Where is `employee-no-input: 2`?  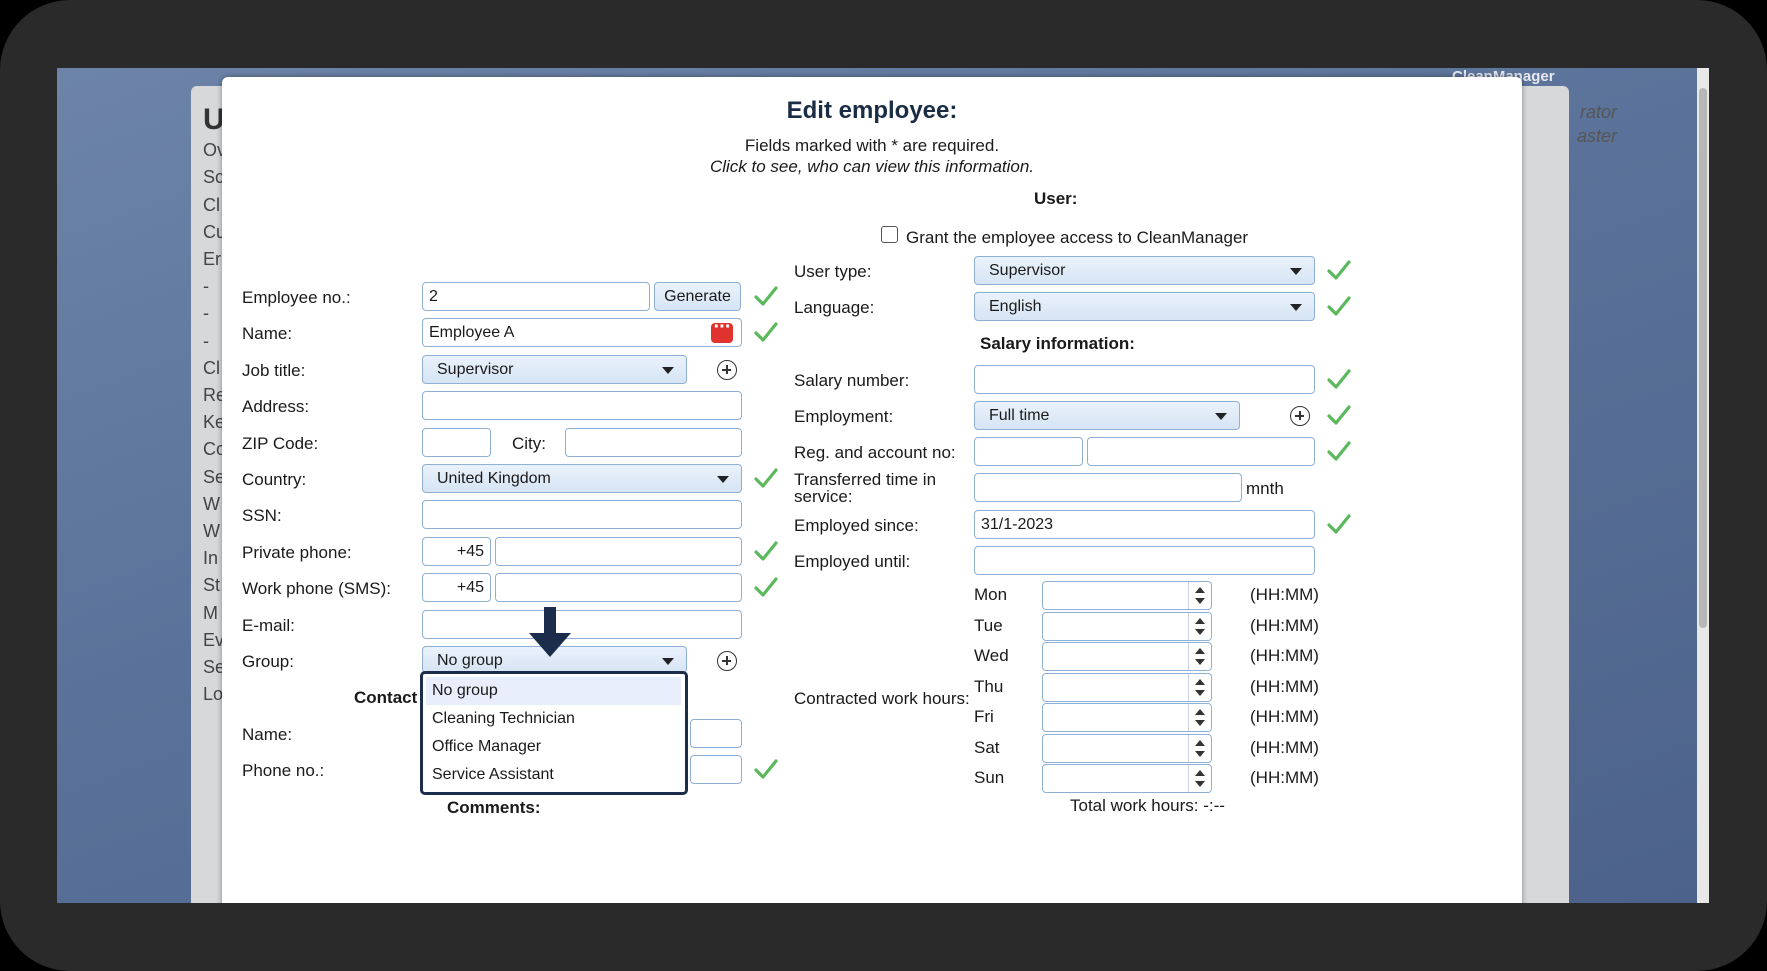
employee-no-input: 2 is located at coordinates (536, 296).